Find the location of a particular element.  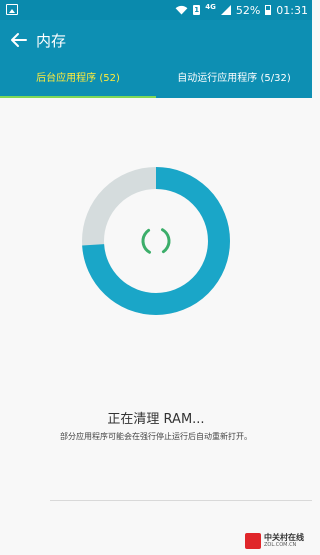

sim-icon: 1 is located at coordinates (197, 10).